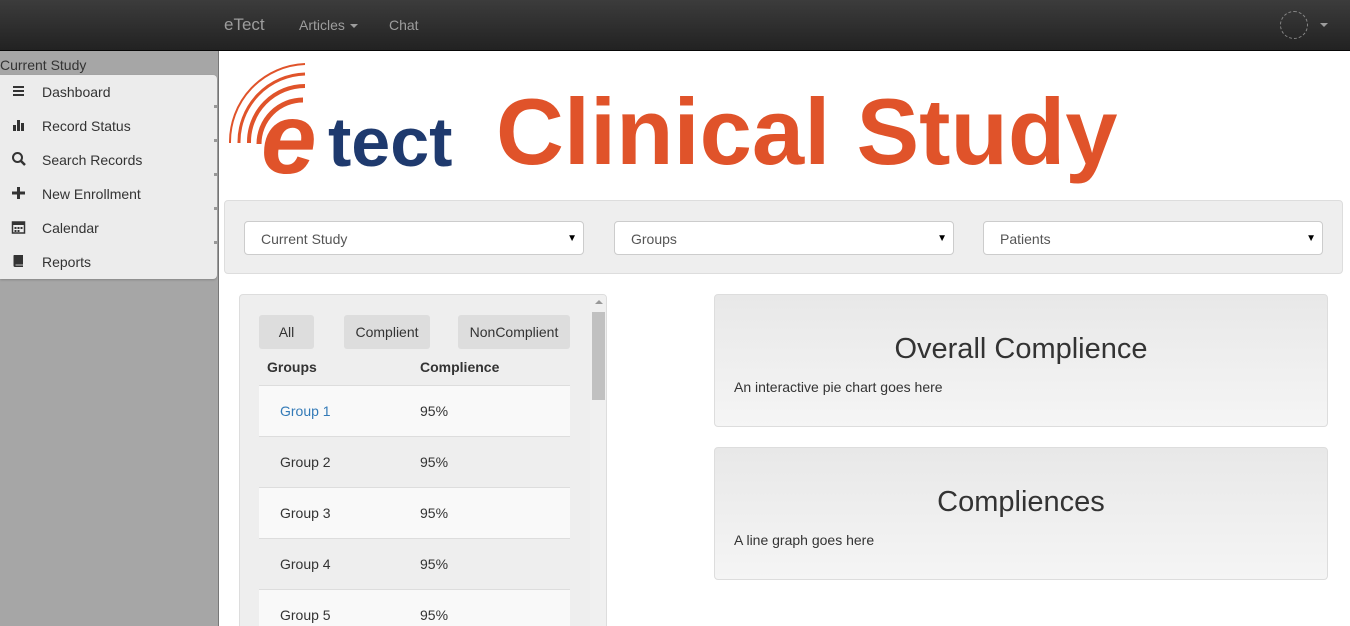  Describe the element at coordinates (838, 387) in the screenshot. I see `panel-description: An interactive pie chart goes here` at that location.